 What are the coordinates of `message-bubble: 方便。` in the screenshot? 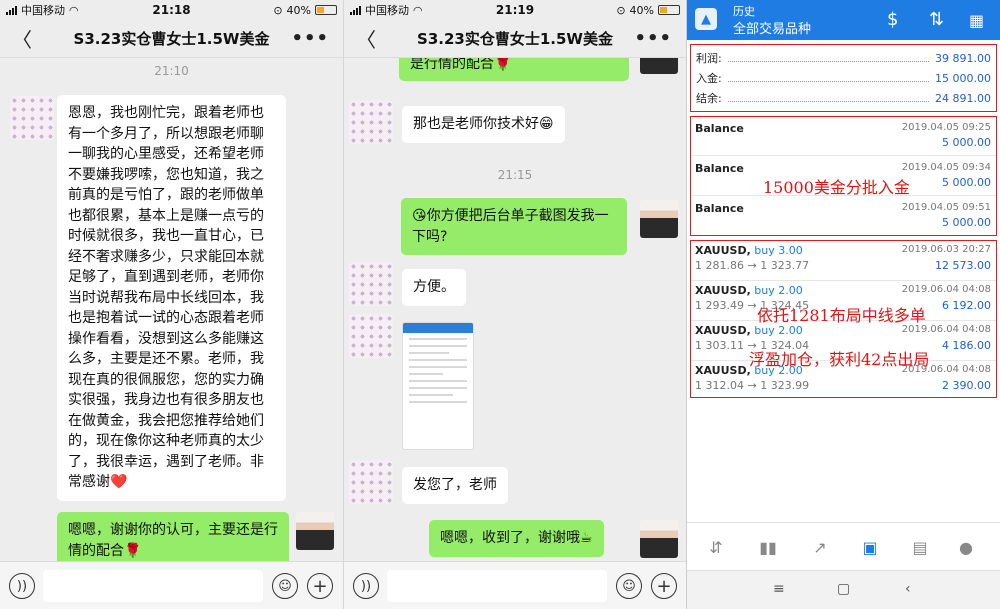 It's located at (434, 287).